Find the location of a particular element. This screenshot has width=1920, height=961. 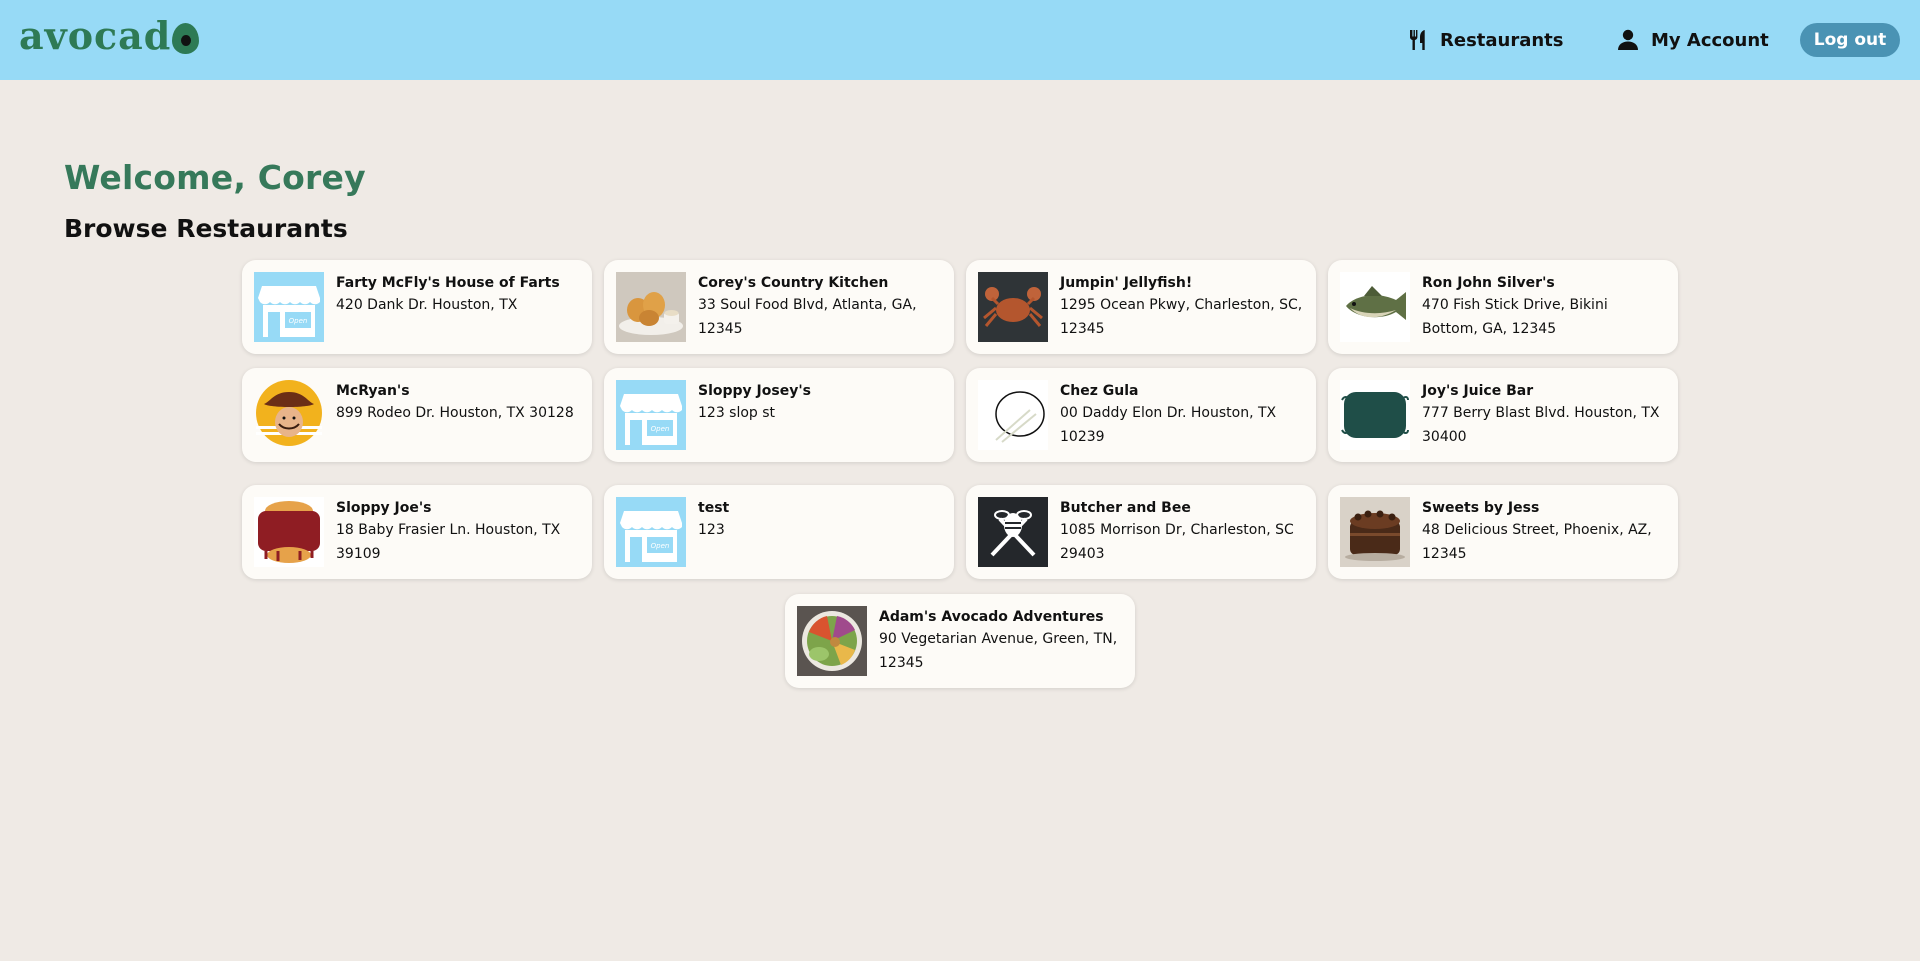

restaurant-name: Adam's Avocado Adventures is located at coordinates (991, 617).